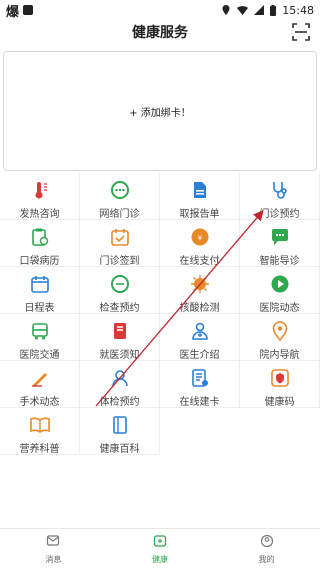 Image resolution: width=320 pixels, height=568 pixels. What do you see at coordinates (40, 237) in the screenshot?
I see `clipboard-icon` at bounding box center [40, 237].